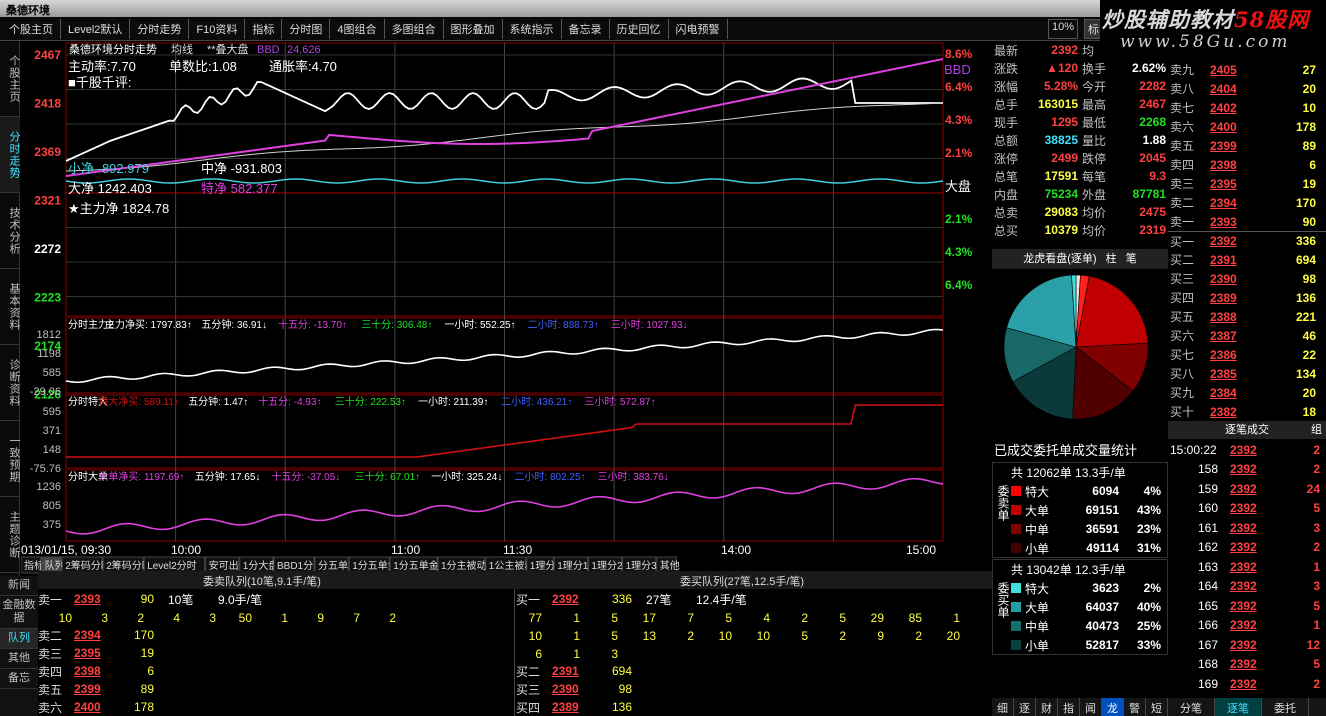 This screenshot has height=716, width=1326. Describe the element at coordinates (1247, 221) in the screenshot. I see `book-row: 卖一 2393 90` at that location.